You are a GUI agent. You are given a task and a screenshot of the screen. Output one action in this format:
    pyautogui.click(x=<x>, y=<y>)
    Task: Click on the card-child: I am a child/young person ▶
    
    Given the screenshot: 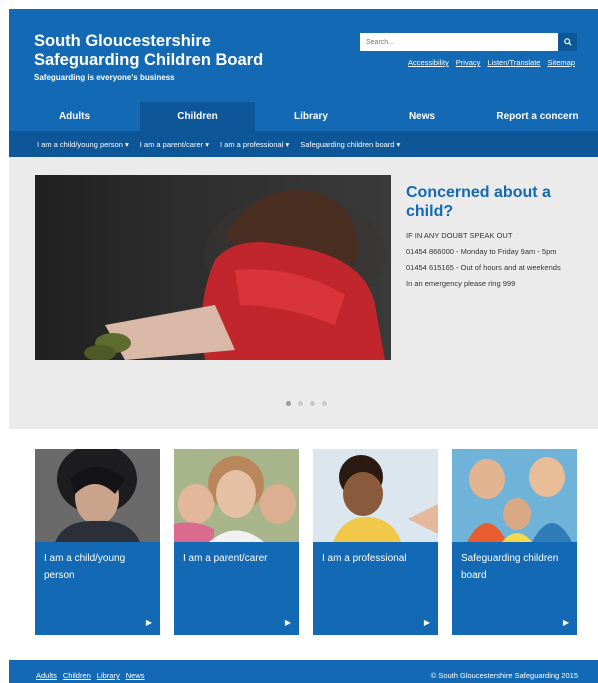 What is the action you would take?
    pyautogui.click(x=97, y=542)
    